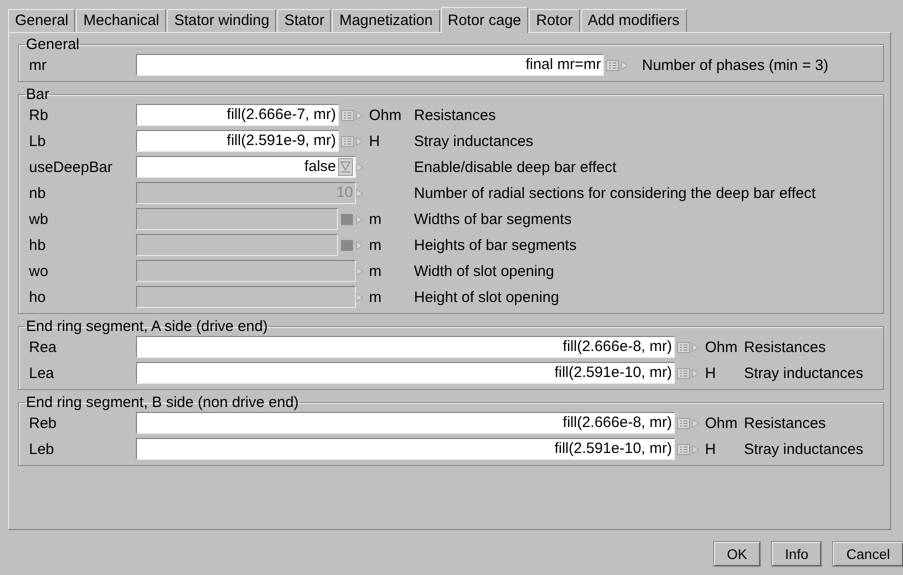 The height and width of the screenshot is (575, 903). What do you see at coordinates (38, 65) in the screenshot?
I see `parameter-label: mr` at bounding box center [38, 65].